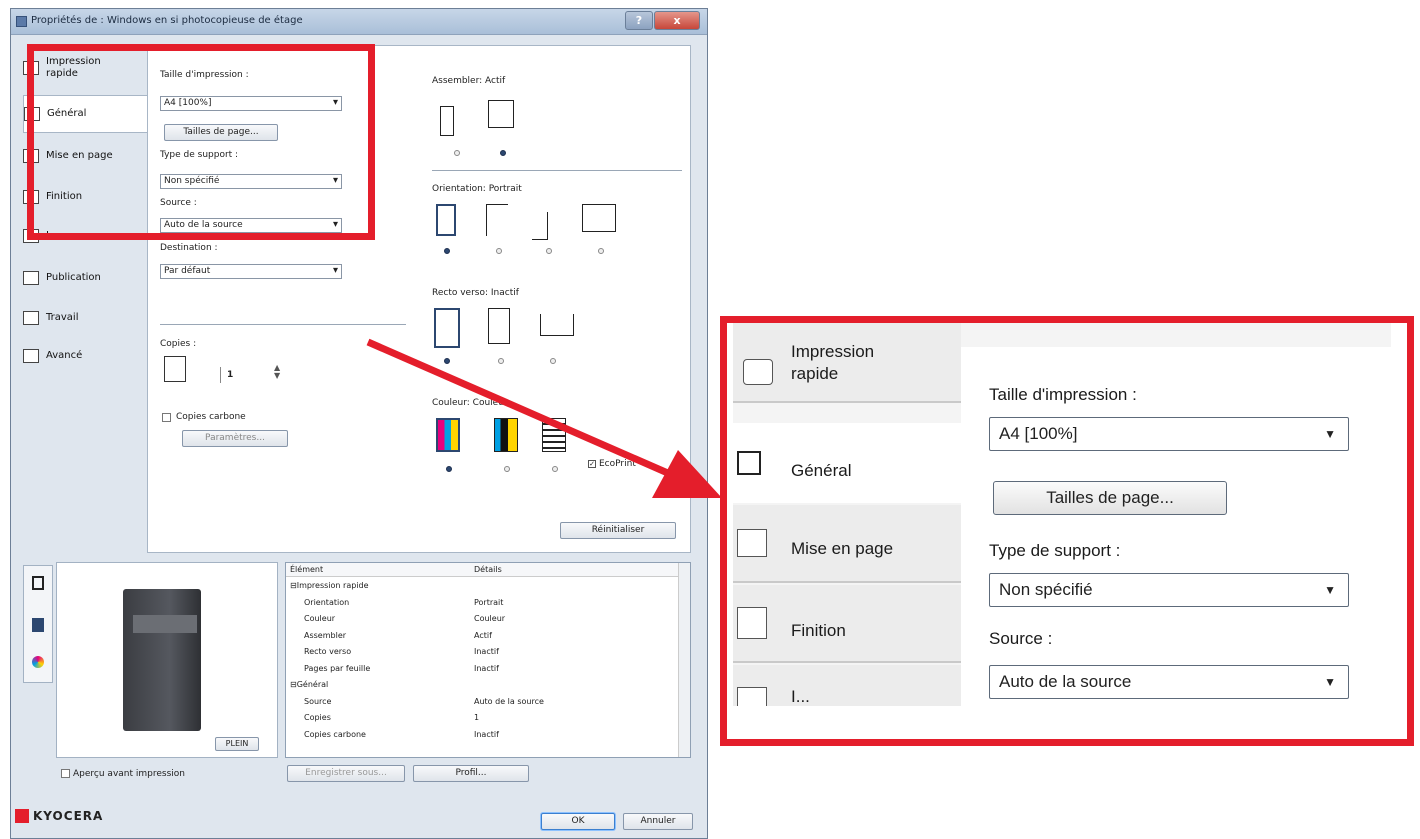 The image size is (1420, 839). Describe the element at coordinates (31, 356) in the screenshot. I see `advanced-icon` at that location.